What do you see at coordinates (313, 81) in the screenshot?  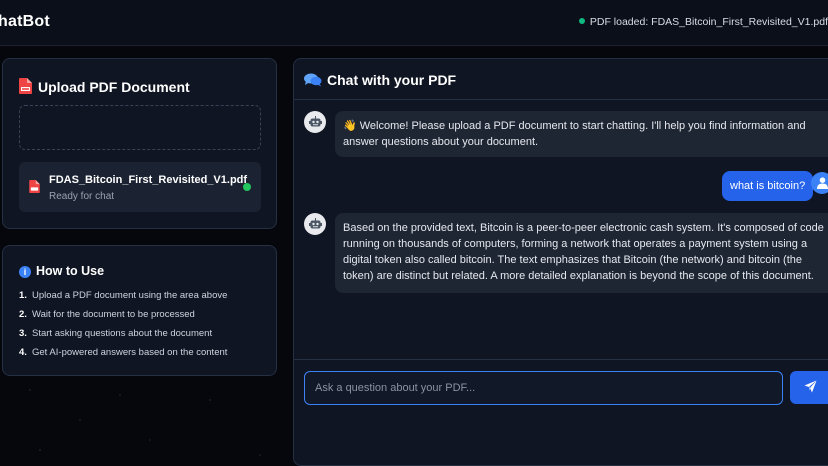 I see `comments-icon` at bounding box center [313, 81].